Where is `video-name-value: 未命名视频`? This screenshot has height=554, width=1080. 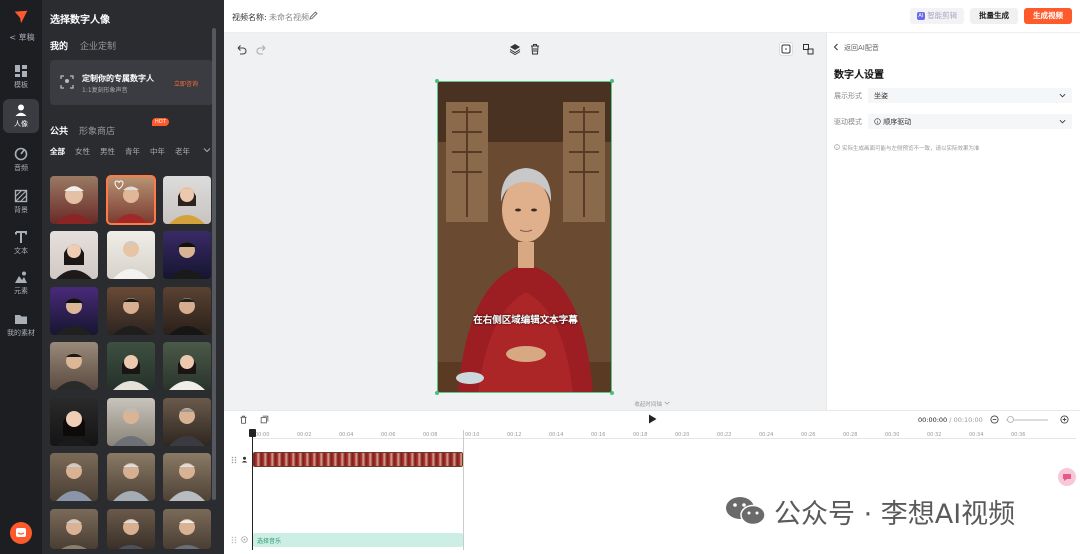
video-name-value: 未命名视频 is located at coordinates (289, 17).